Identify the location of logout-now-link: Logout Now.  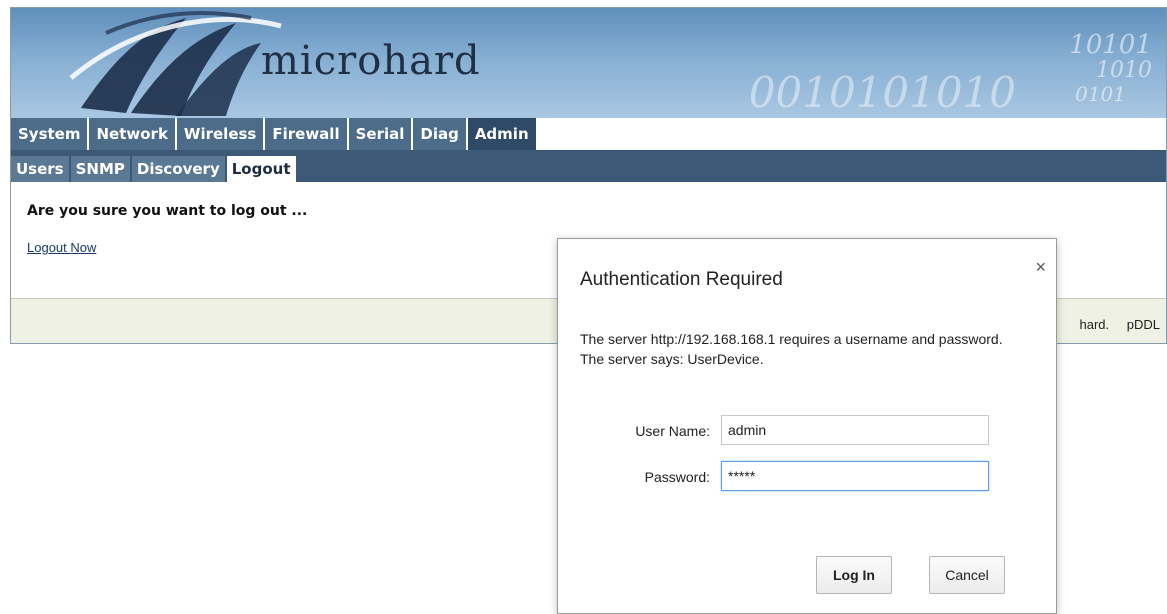
(61, 247).